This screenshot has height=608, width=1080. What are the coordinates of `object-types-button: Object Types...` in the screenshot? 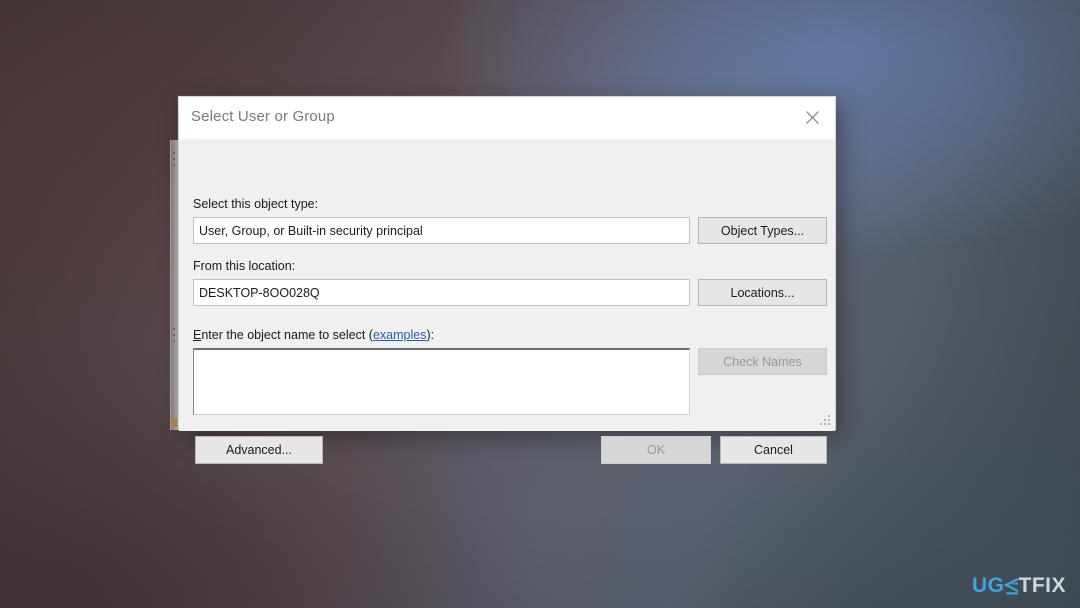 It's located at (762, 230).